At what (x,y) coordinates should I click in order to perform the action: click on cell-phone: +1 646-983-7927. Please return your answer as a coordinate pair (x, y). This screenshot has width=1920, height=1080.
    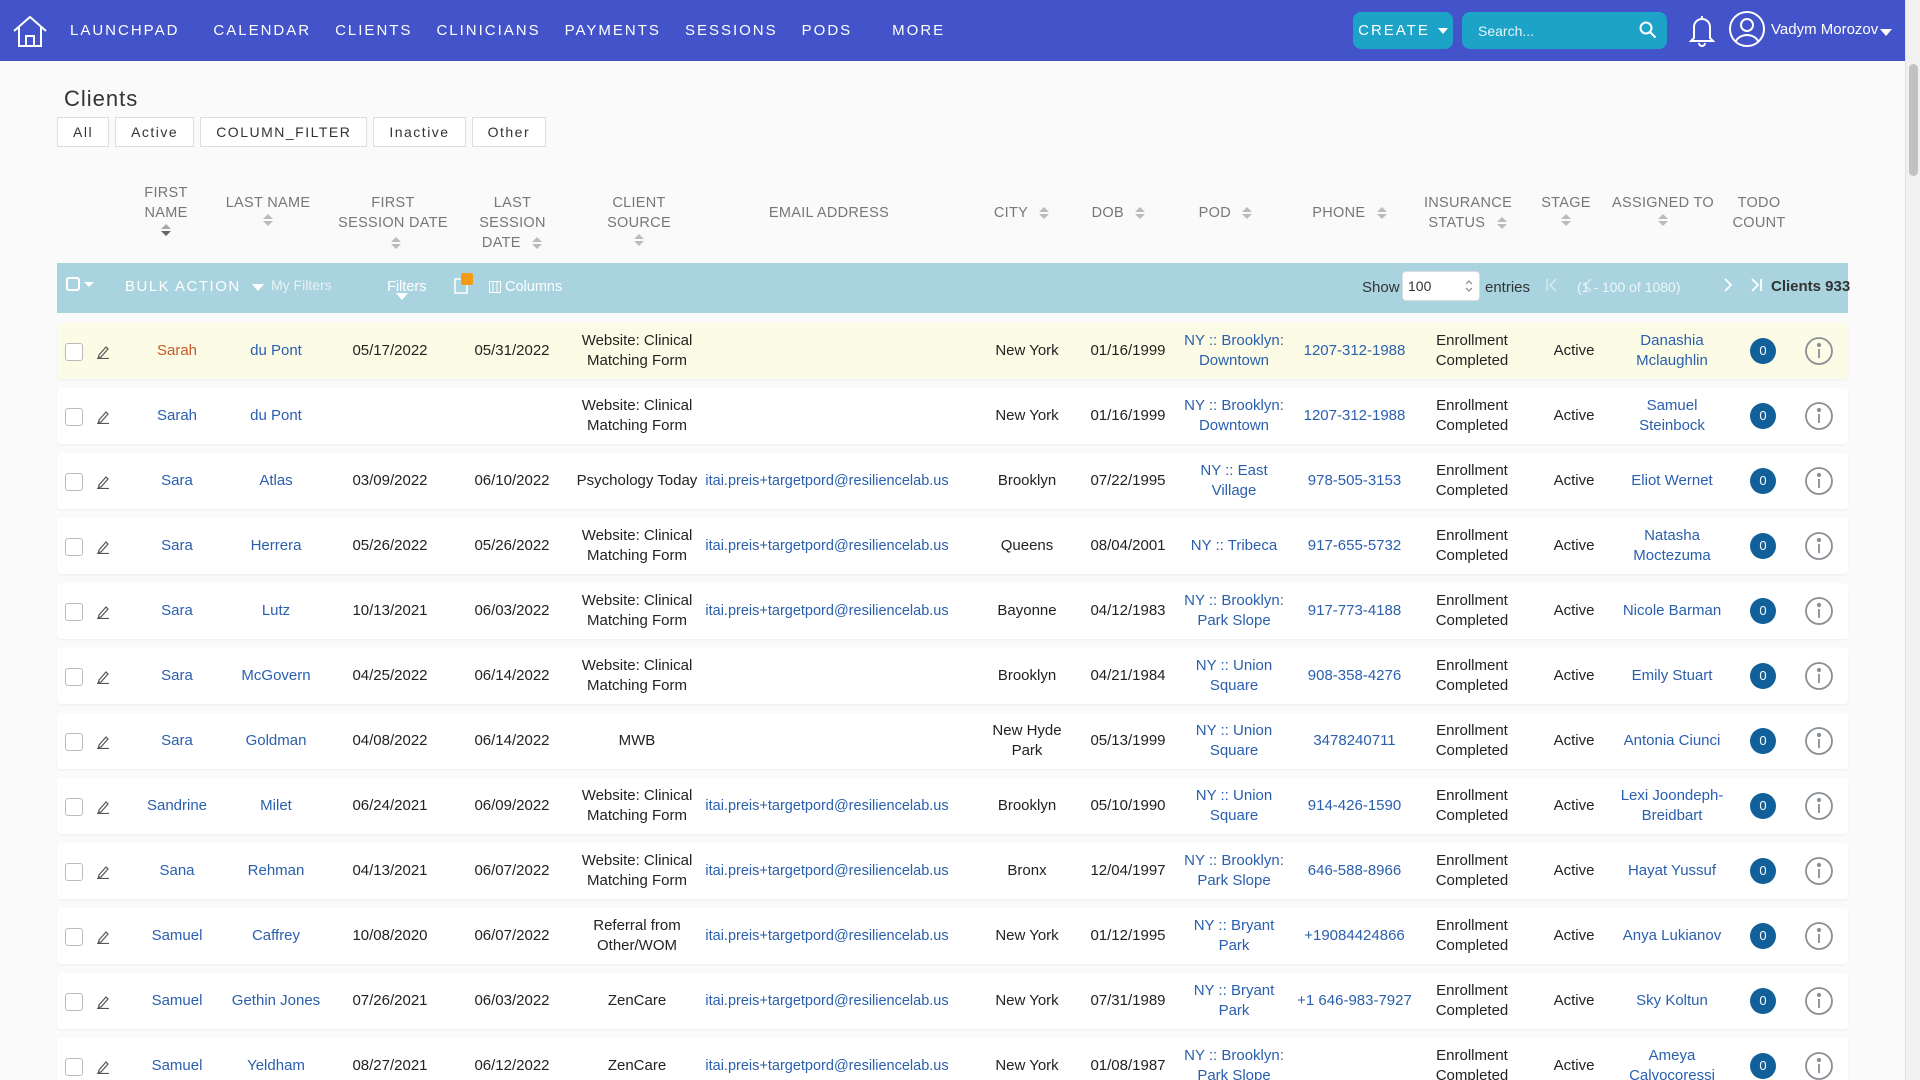
    Looking at the image, I should click on (1354, 1001).